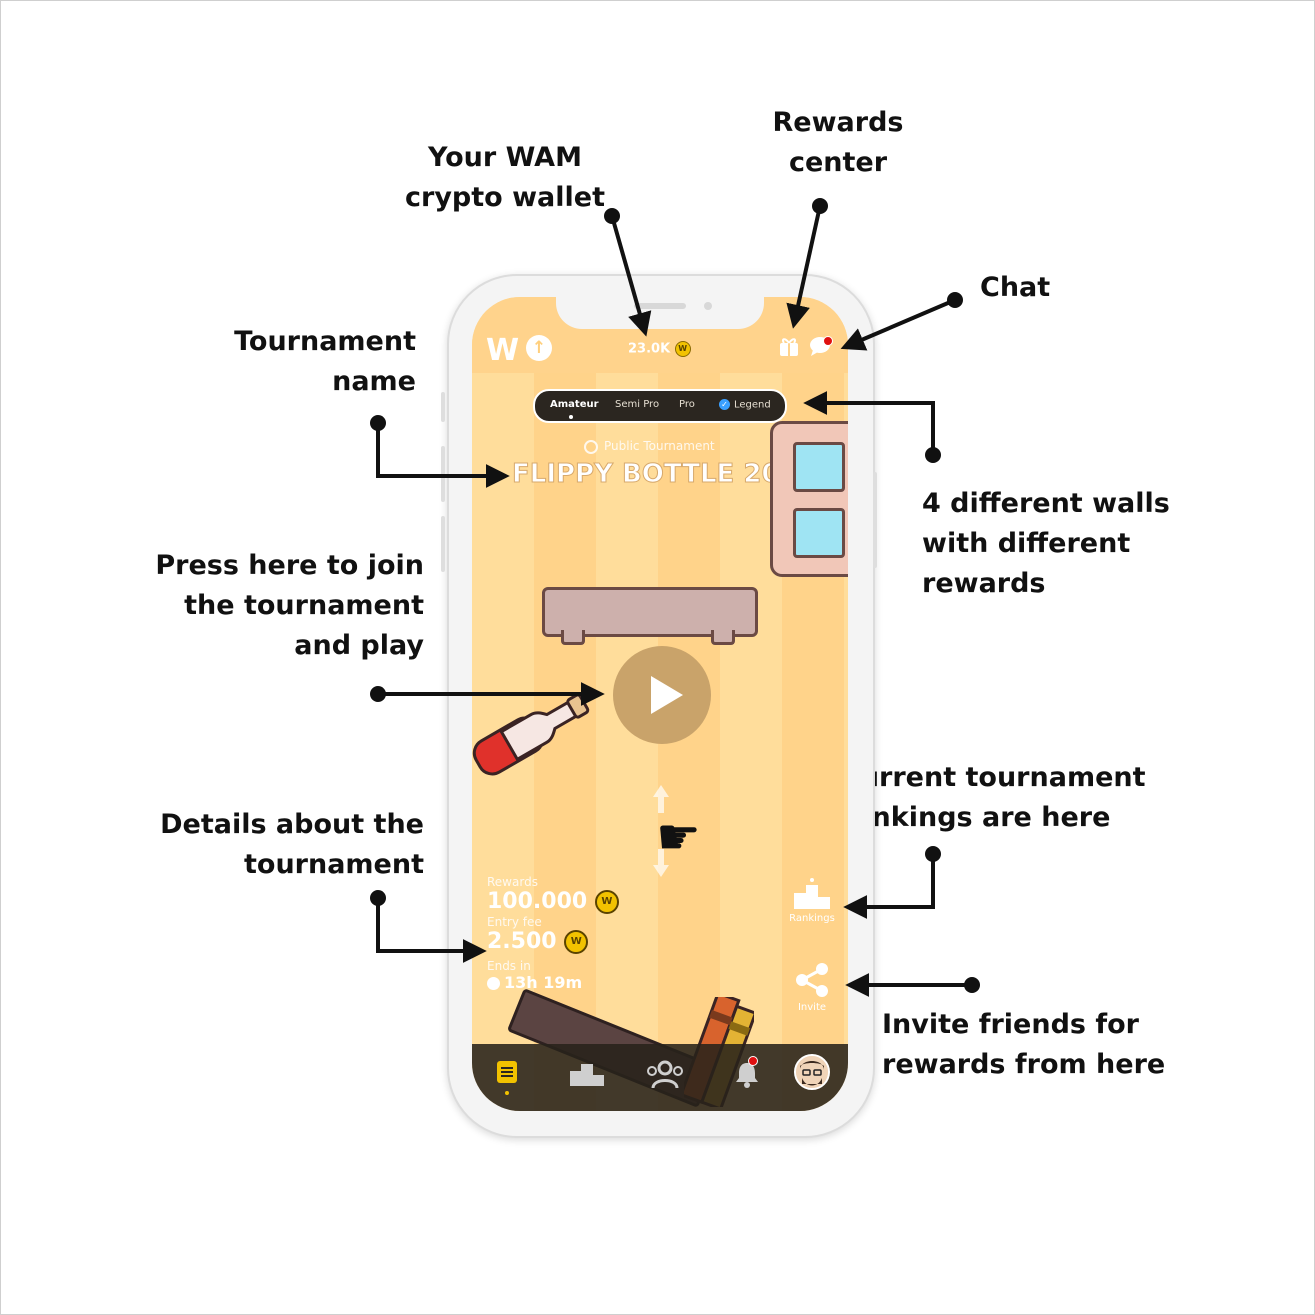 This screenshot has width=1315, height=1315. I want to click on annotation-line: and play, so click(359, 645).